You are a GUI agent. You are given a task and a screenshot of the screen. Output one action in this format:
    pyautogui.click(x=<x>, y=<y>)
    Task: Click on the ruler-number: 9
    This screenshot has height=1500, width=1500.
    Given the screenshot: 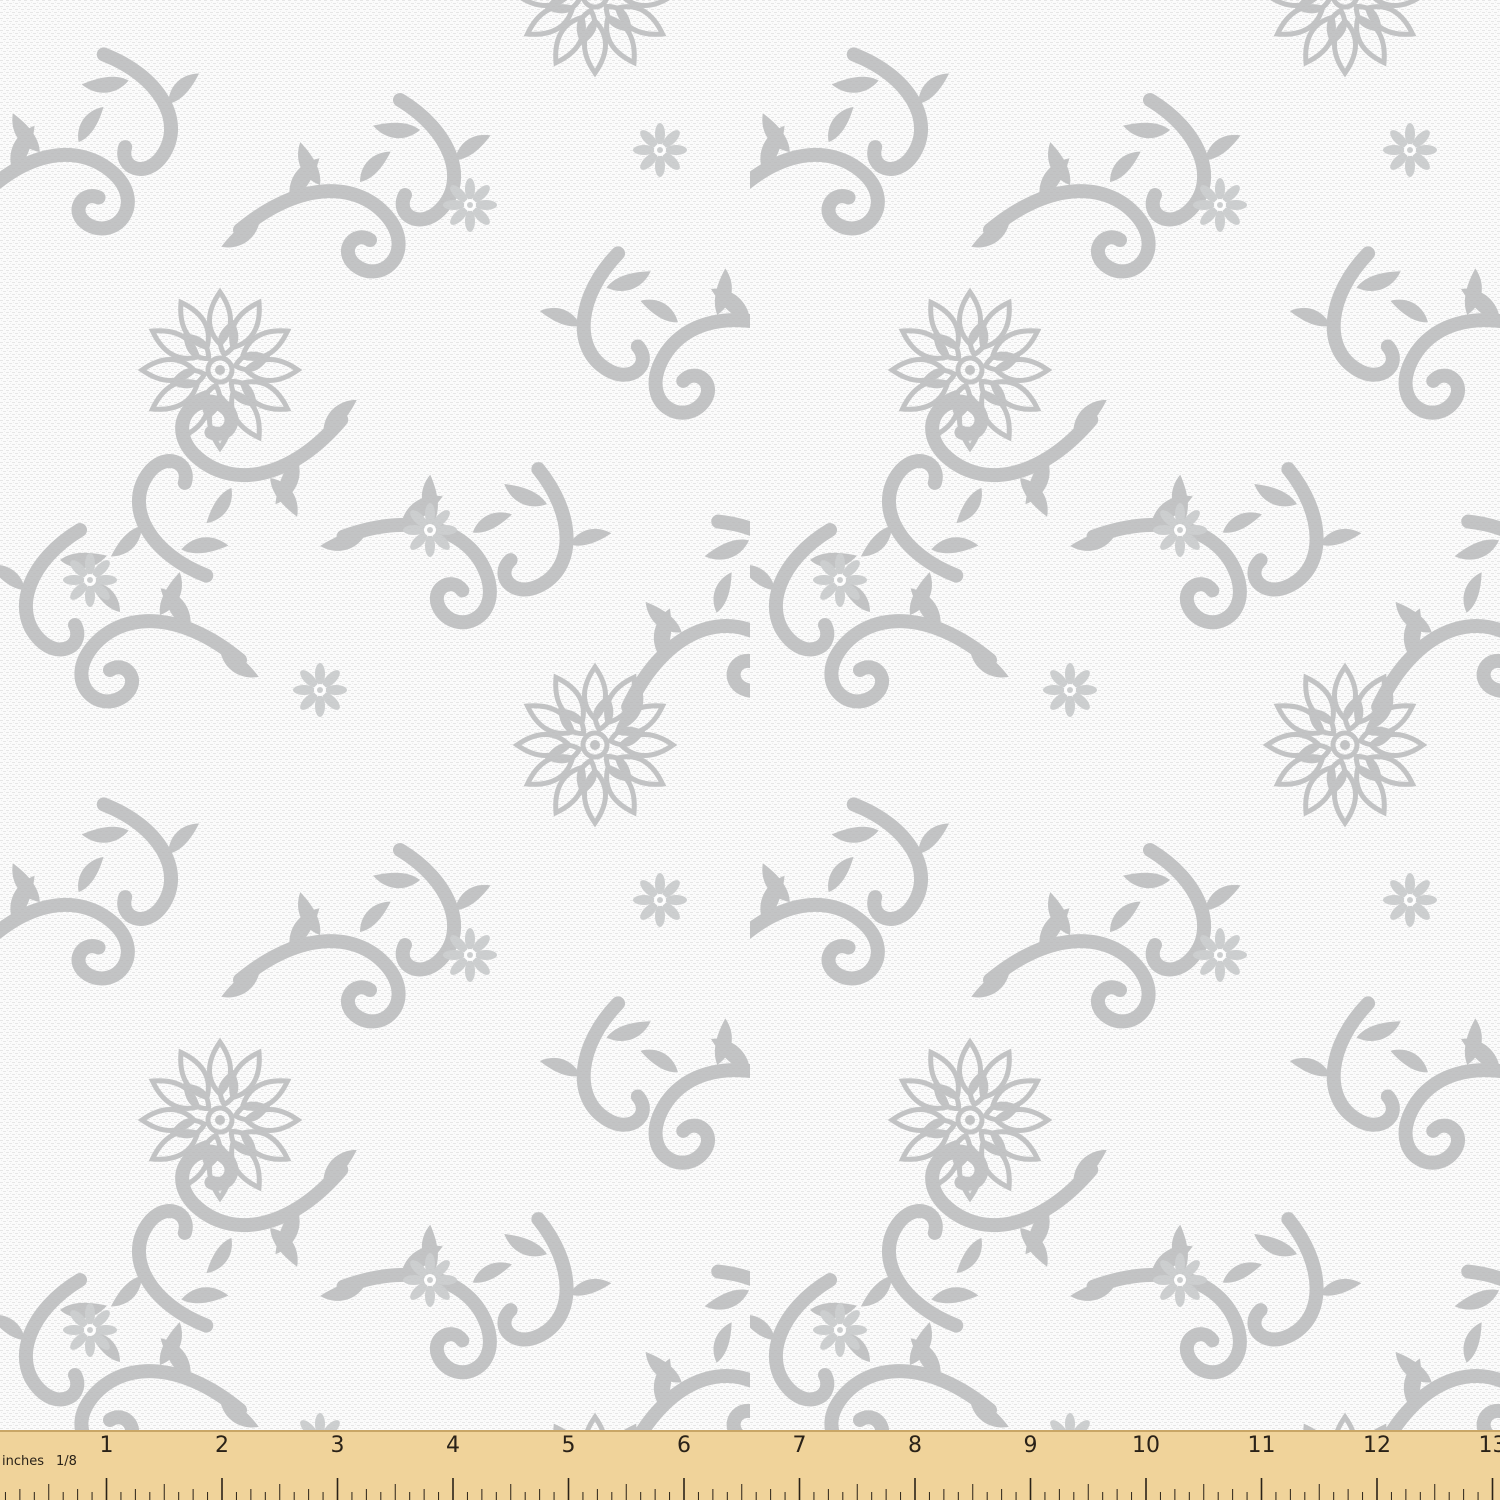 What is the action you would take?
    pyautogui.click(x=1031, y=1445)
    